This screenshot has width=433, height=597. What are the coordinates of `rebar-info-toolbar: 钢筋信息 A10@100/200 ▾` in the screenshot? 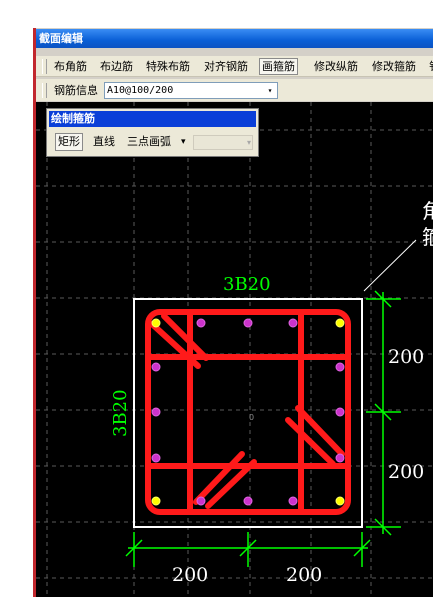 It's located at (234, 90).